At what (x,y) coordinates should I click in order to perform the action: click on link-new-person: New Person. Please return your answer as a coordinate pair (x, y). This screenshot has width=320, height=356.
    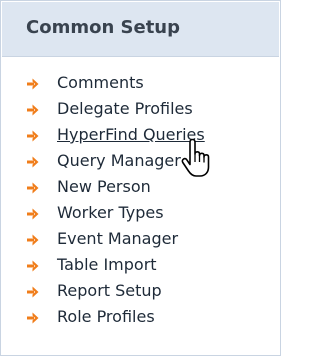
    Looking at the image, I should click on (104, 186).